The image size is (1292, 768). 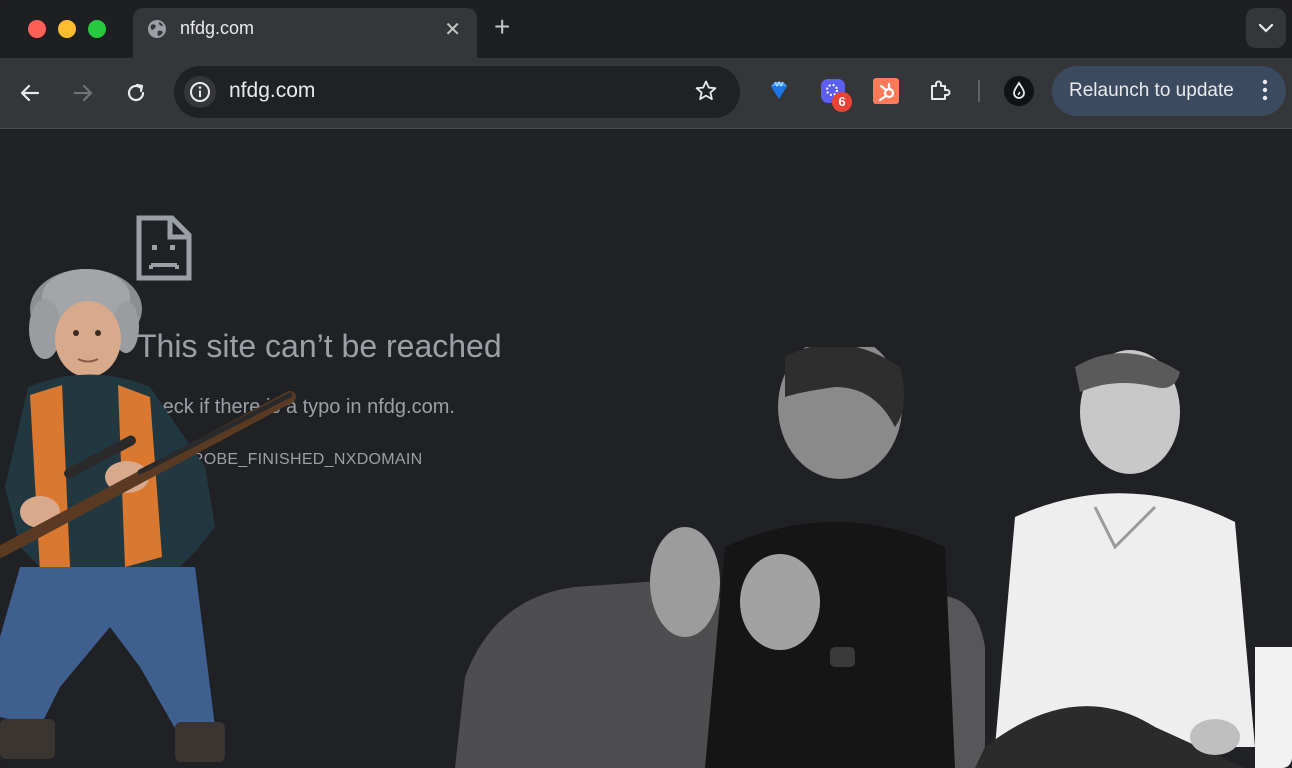 I want to click on bookmark-star-icon, so click(x=706, y=91).